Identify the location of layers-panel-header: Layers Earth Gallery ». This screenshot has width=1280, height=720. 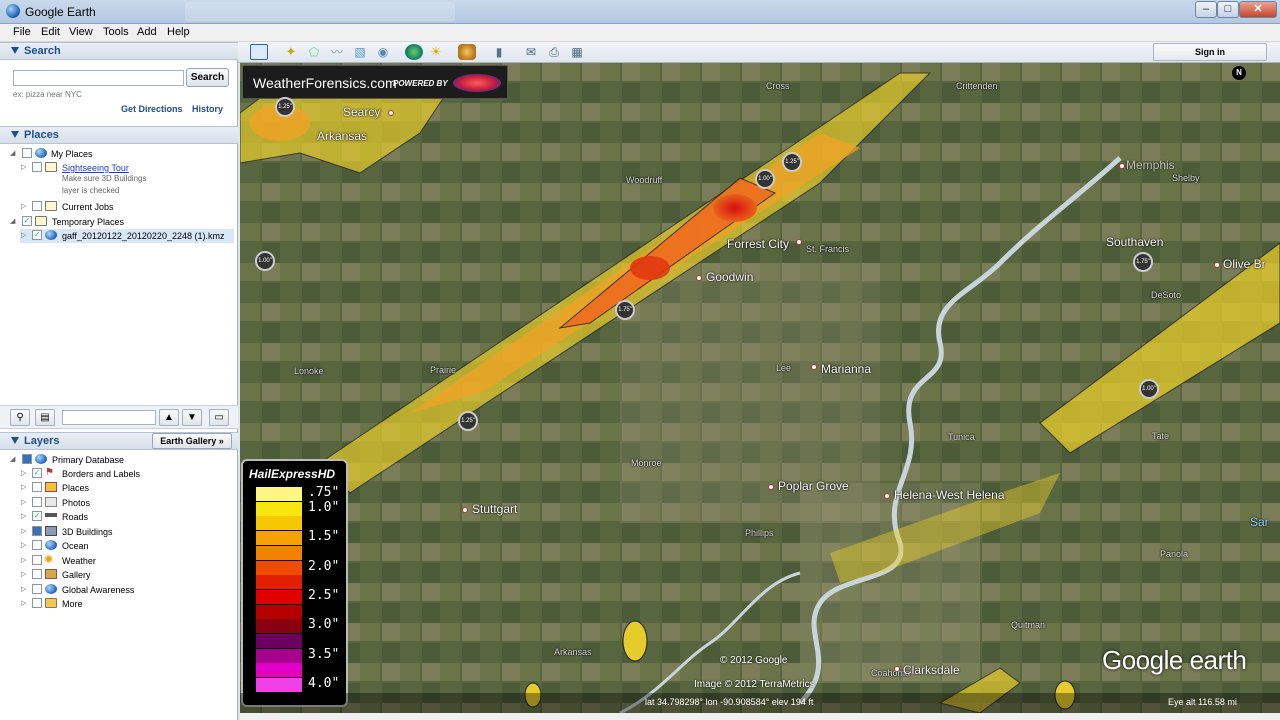
(119, 441).